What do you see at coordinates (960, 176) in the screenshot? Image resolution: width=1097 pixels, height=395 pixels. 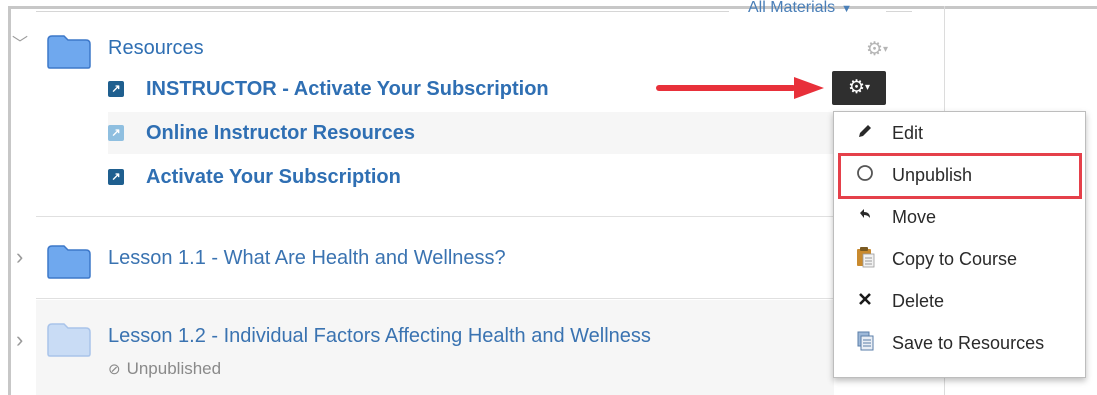 I see `unpublish-highlight-annotation` at bounding box center [960, 176].